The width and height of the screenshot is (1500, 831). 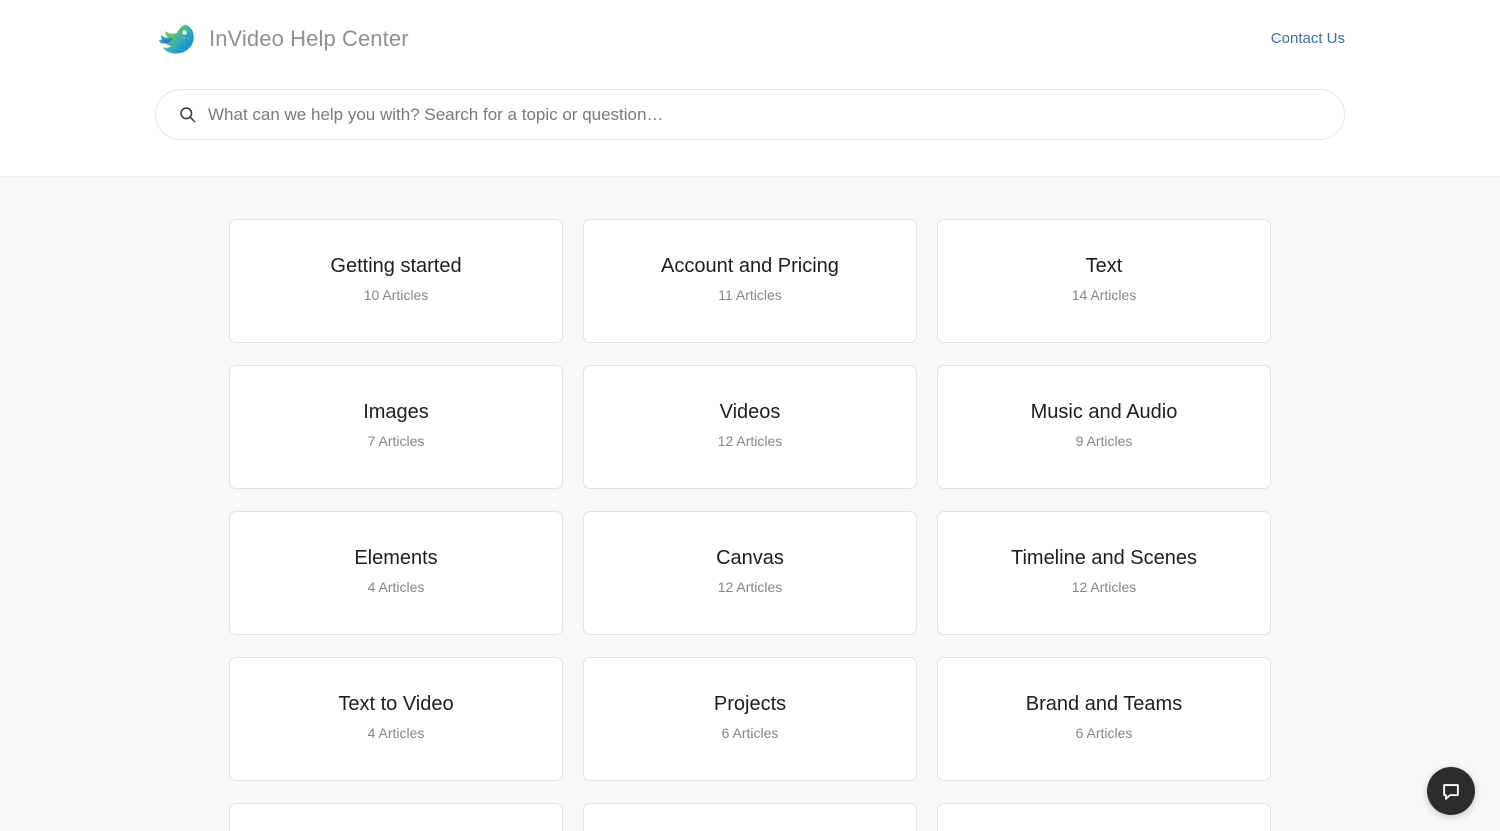 What do you see at coordinates (1104, 719) in the screenshot?
I see `category-card-brand-and-teams: Brand and Teams 6 Articles` at bounding box center [1104, 719].